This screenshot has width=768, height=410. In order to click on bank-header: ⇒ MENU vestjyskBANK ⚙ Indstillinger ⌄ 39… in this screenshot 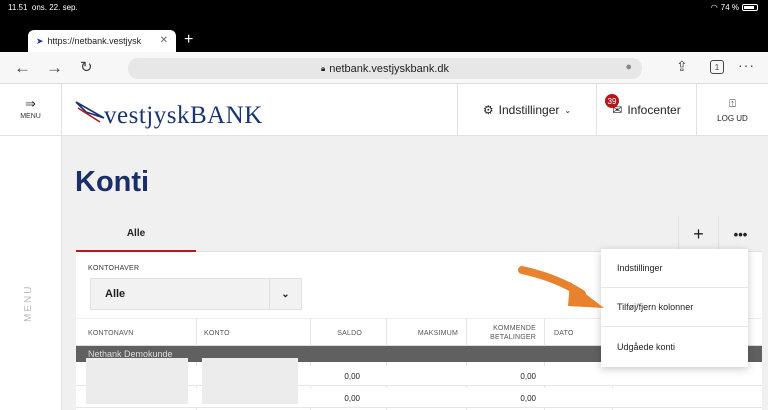, I will do `click(384, 110)`.